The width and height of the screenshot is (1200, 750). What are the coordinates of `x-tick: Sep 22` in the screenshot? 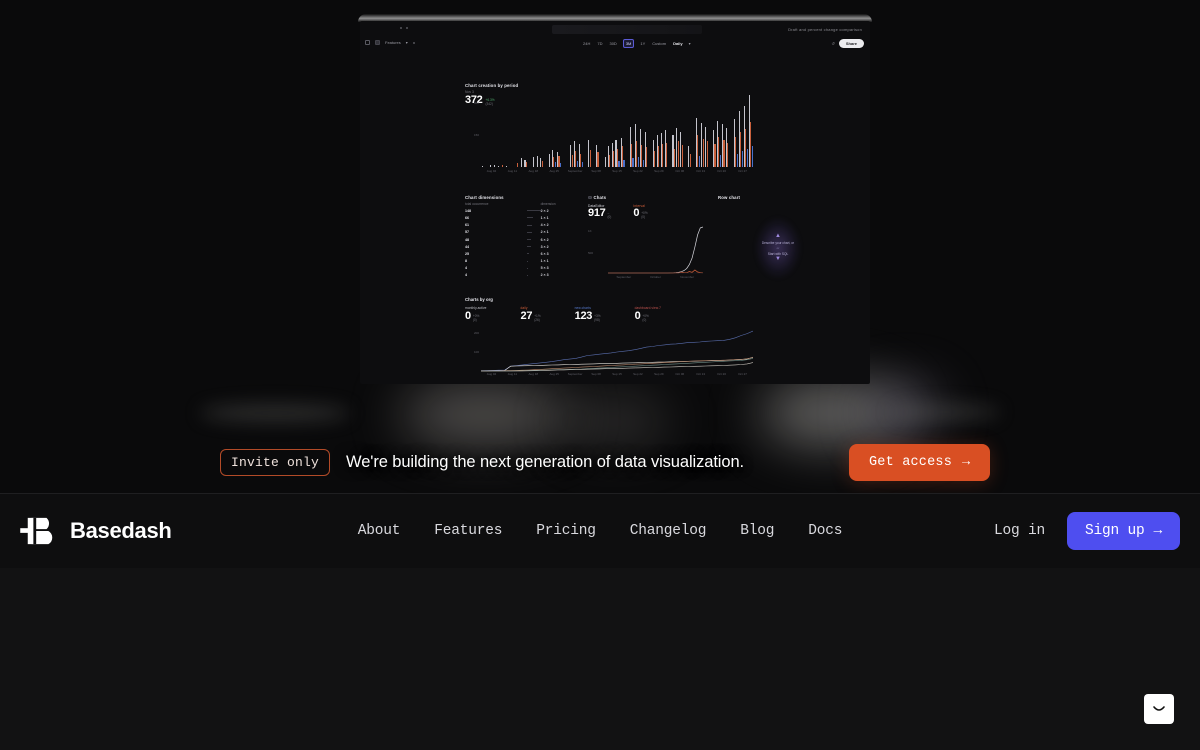 It's located at (638, 171).